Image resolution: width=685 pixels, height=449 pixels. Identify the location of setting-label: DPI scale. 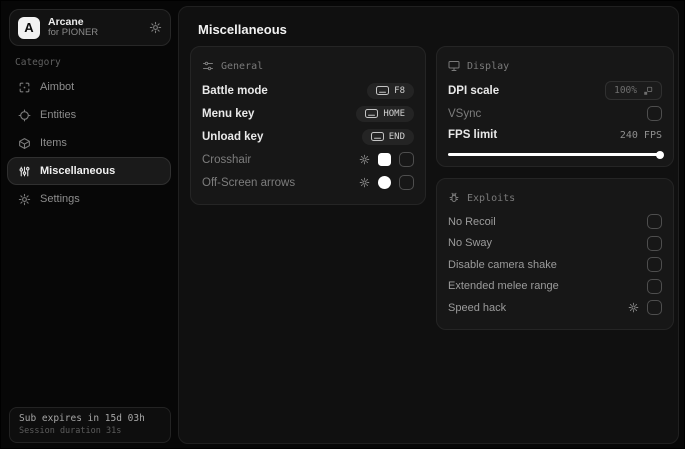
(474, 90).